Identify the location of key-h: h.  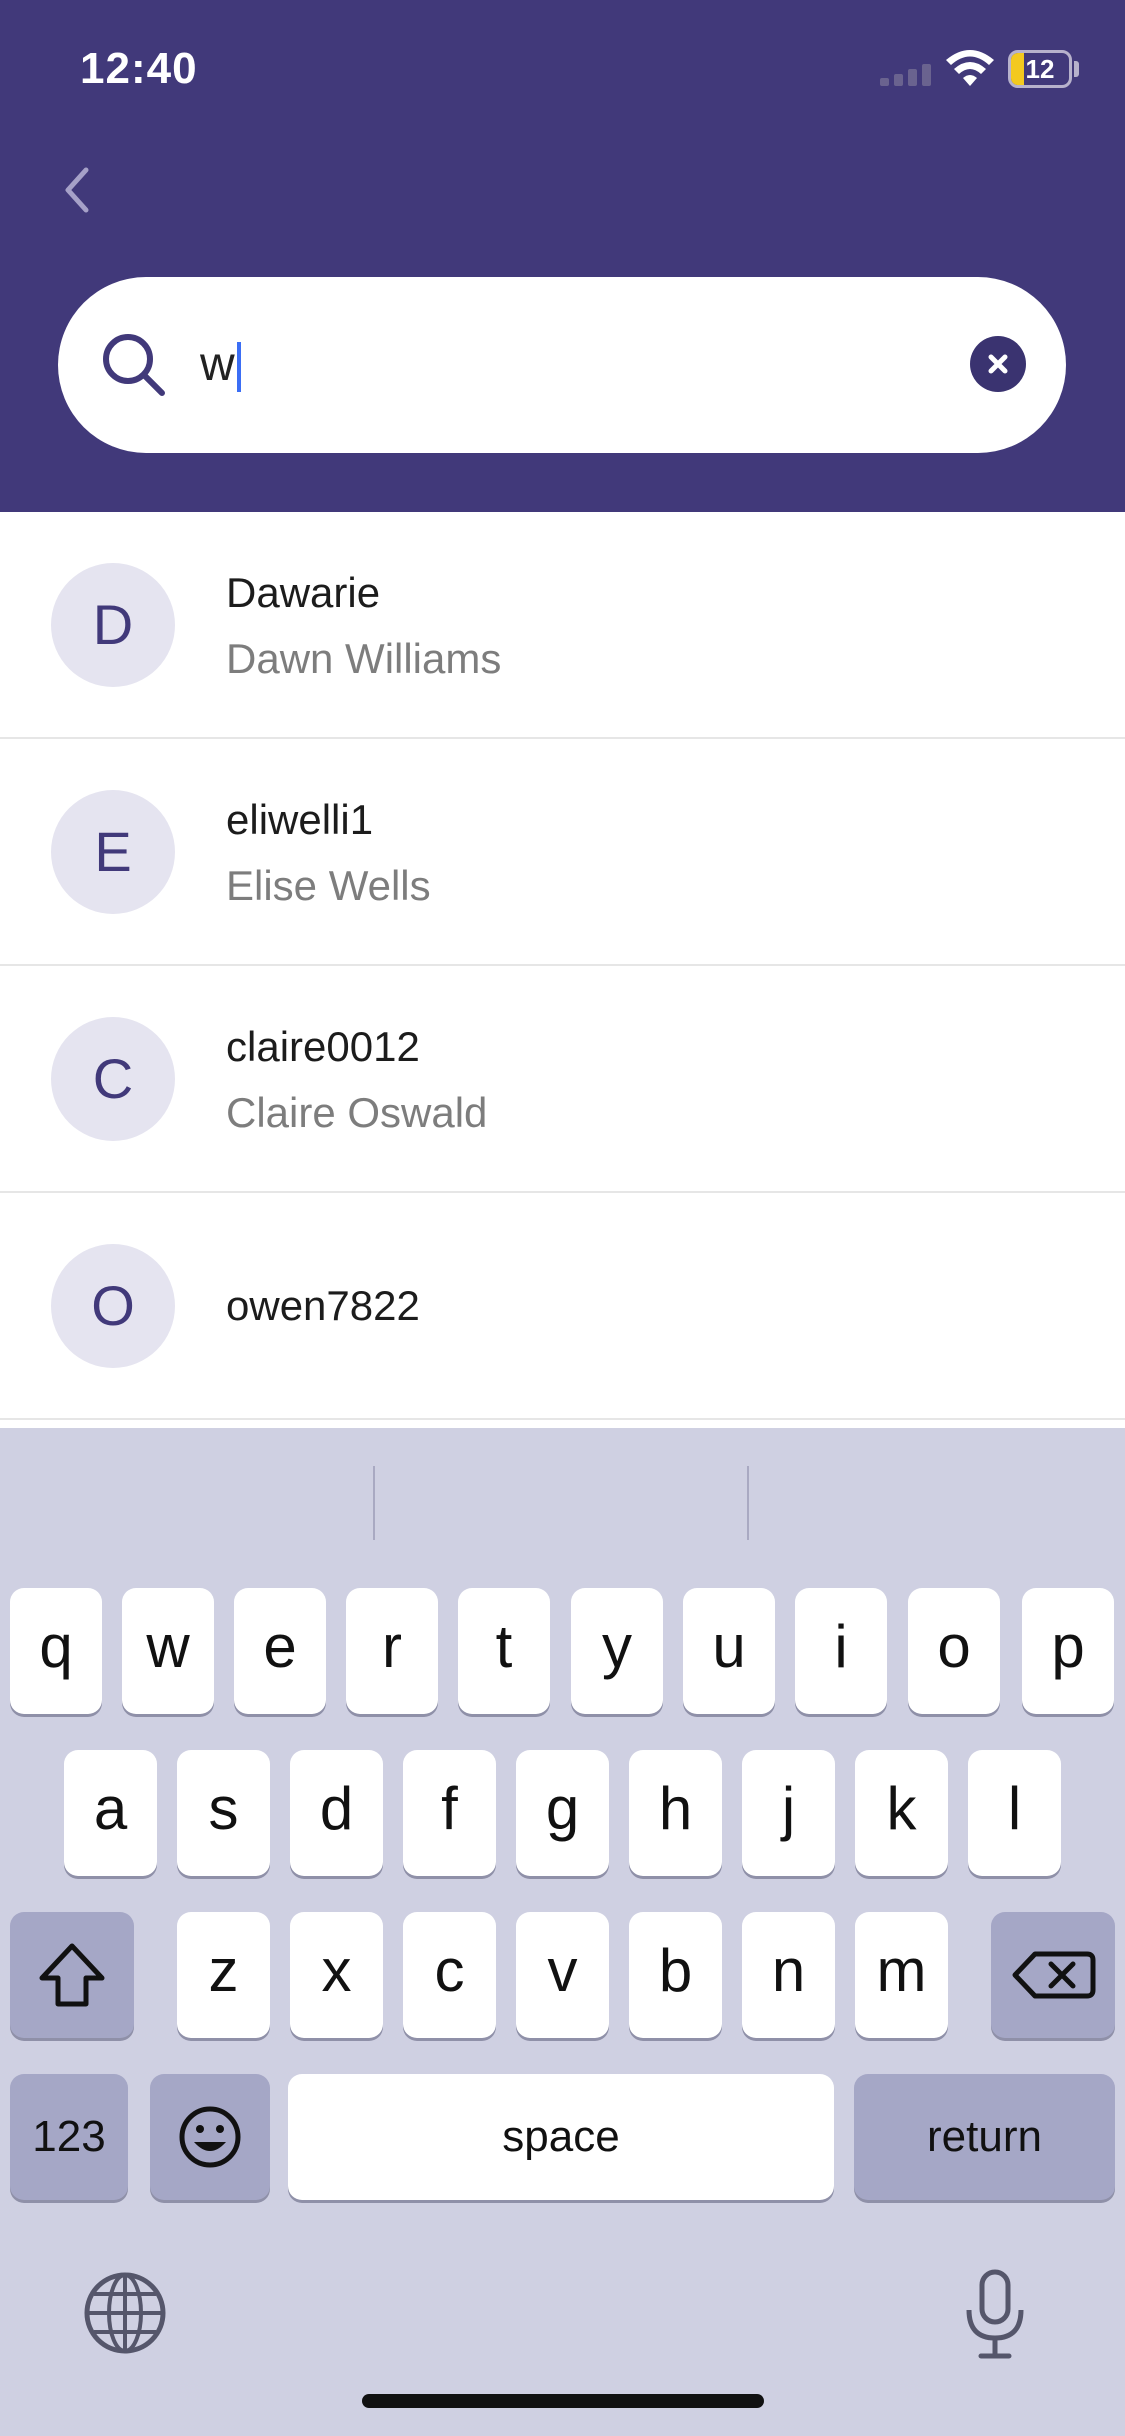
(675, 1813).